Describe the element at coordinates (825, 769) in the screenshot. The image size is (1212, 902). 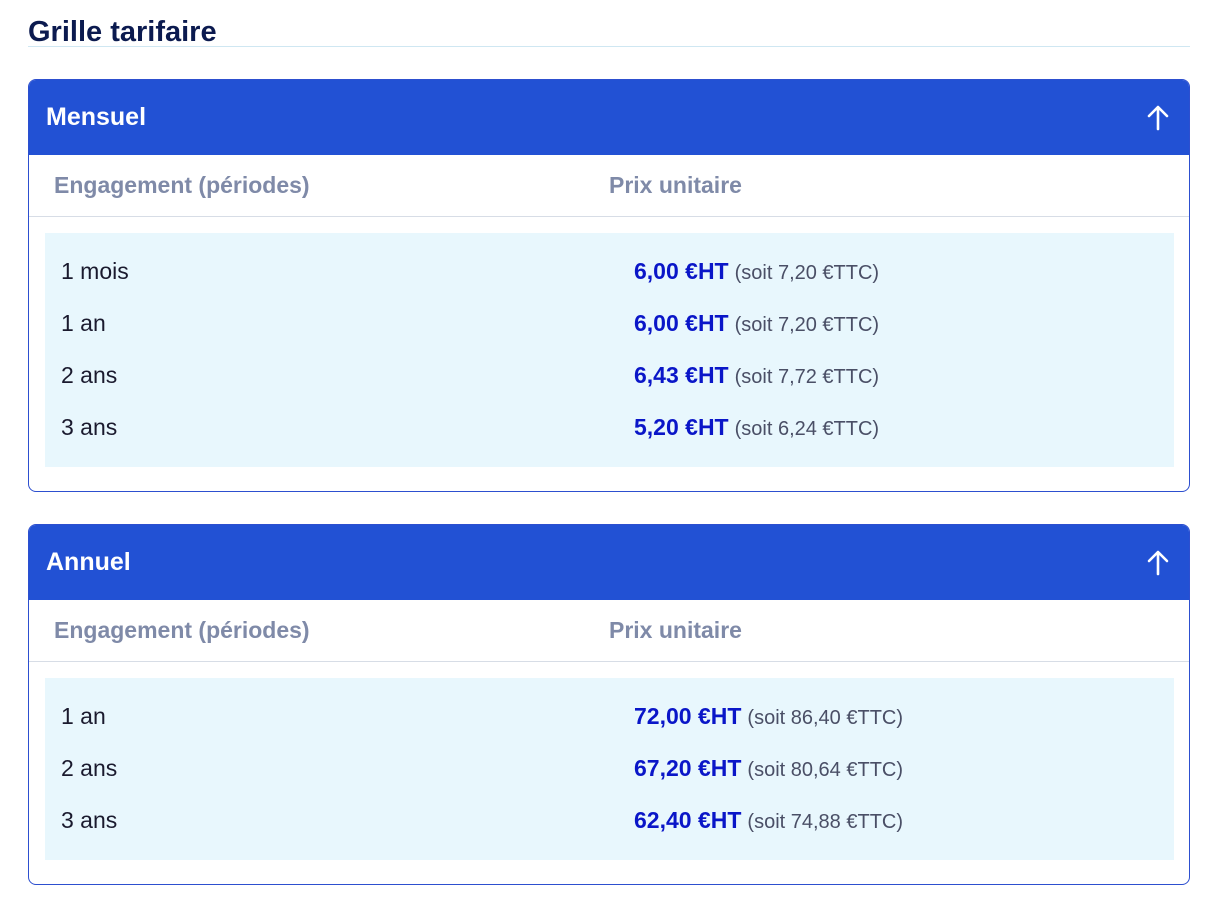
I see `price-ttc: (soit 80,64 €TTC)` at that location.